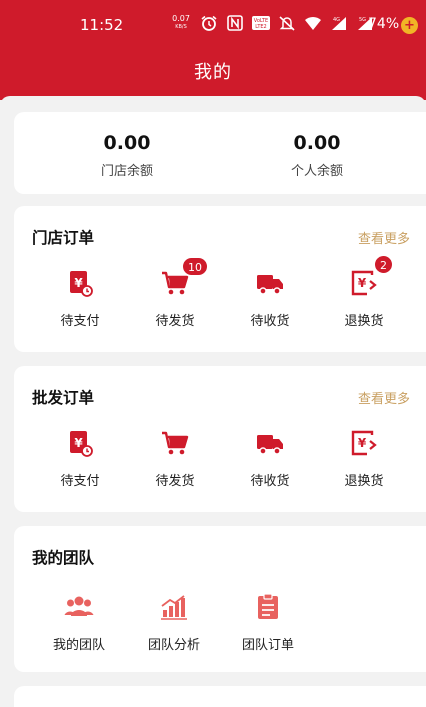 This screenshot has height=707, width=426. What do you see at coordinates (127, 155) in the screenshot?
I see `store-balance: 0.00 门店余额` at bounding box center [127, 155].